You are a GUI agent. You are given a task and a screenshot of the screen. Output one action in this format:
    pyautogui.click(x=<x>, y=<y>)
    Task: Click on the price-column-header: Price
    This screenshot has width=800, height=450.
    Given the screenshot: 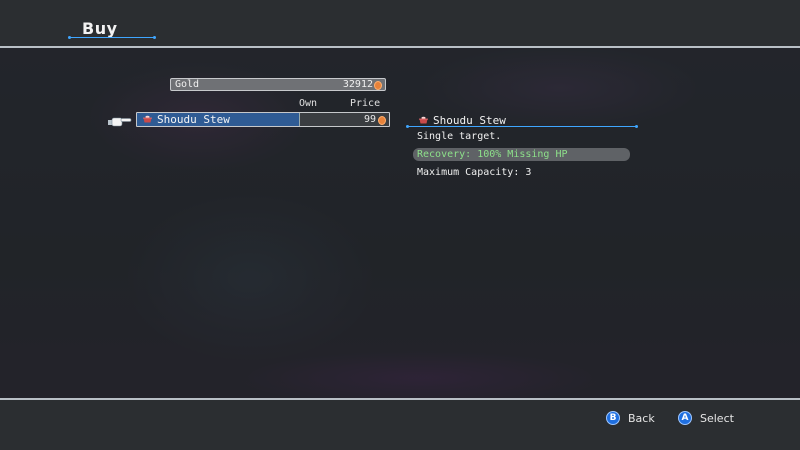 What is the action you would take?
    pyautogui.click(x=365, y=103)
    